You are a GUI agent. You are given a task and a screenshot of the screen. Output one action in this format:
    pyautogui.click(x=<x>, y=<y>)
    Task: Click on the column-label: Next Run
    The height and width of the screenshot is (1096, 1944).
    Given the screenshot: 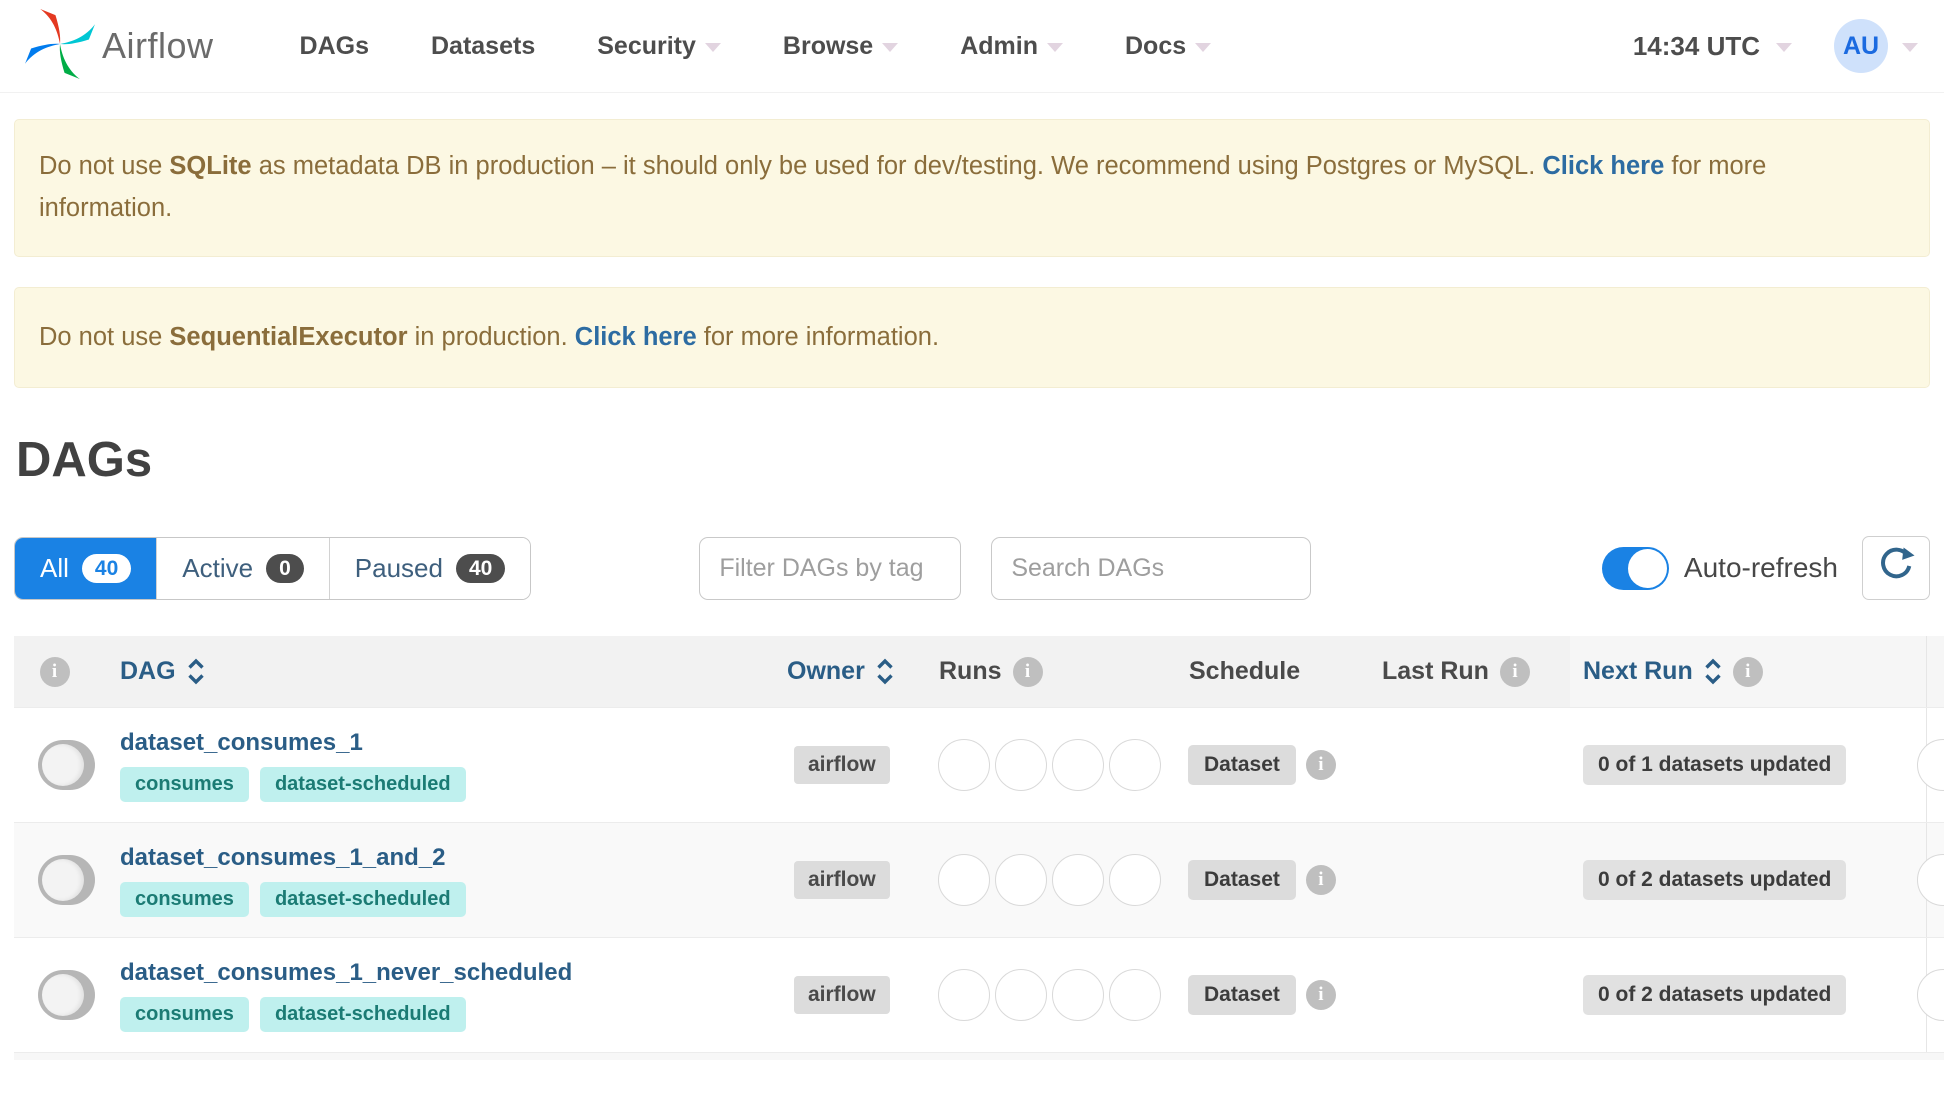 What is the action you would take?
    pyautogui.click(x=1638, y=671)
    